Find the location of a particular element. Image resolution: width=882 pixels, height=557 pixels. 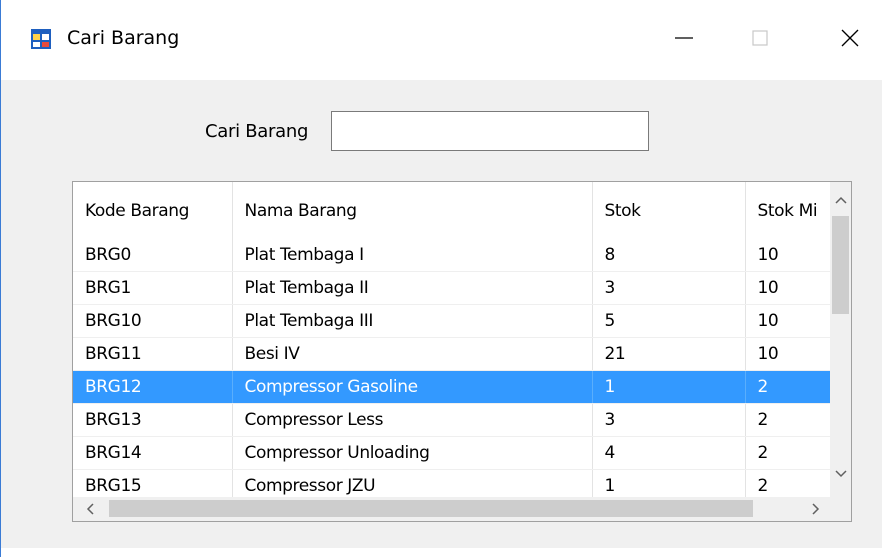

scrollbar-corner is located at coordinates (840, 509).